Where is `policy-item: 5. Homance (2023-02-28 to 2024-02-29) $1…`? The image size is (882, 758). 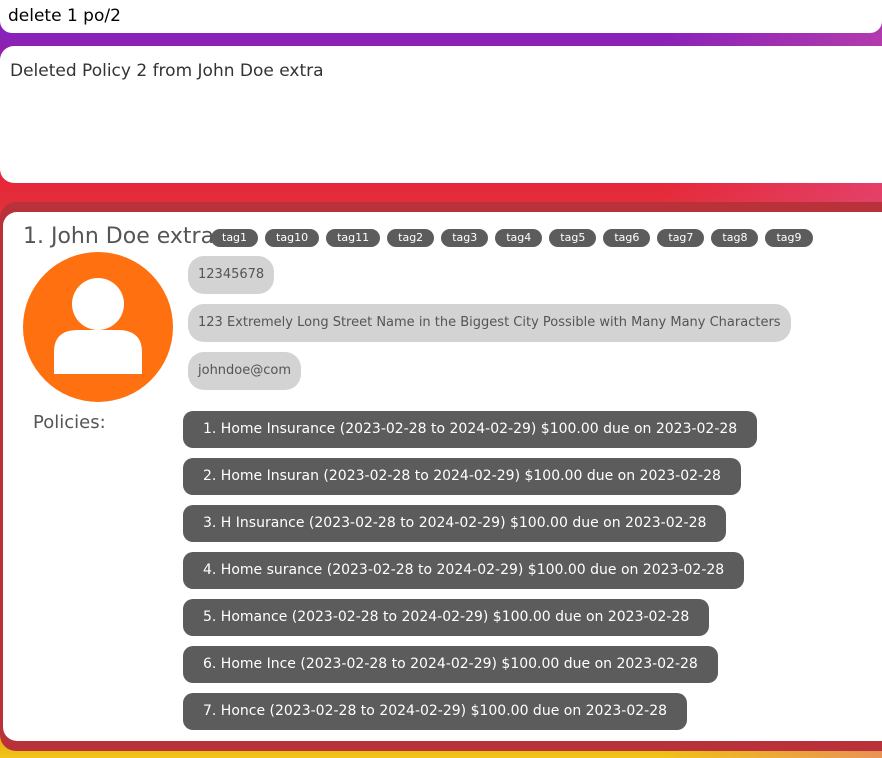 policy-item: 5. Homance (2023-02-28 to 2024-02-29) $1… is located at coordinates (446, 617).